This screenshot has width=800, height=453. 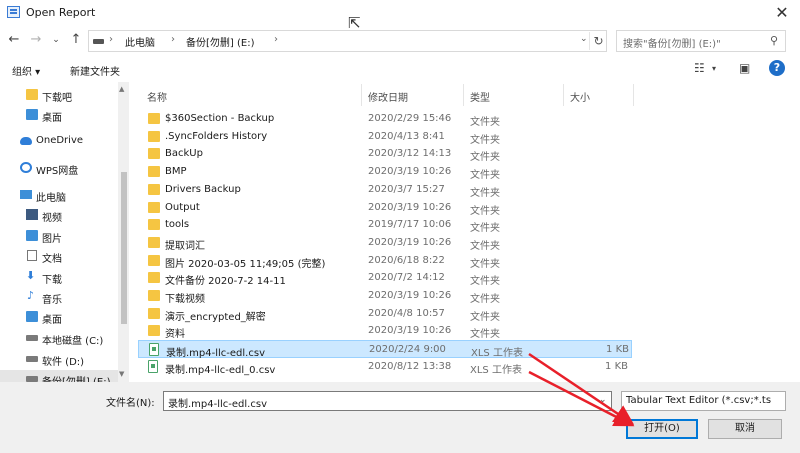 What do you see at coordinates (59, 256) in the screenshot?
I see `sidebar-item-documents: 文档` at bounding box center [59, 256].